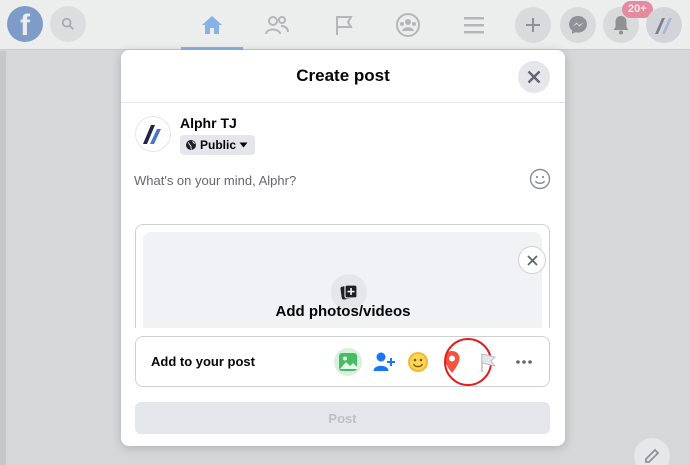  I want to click on messenger-button, so click(578, 25).